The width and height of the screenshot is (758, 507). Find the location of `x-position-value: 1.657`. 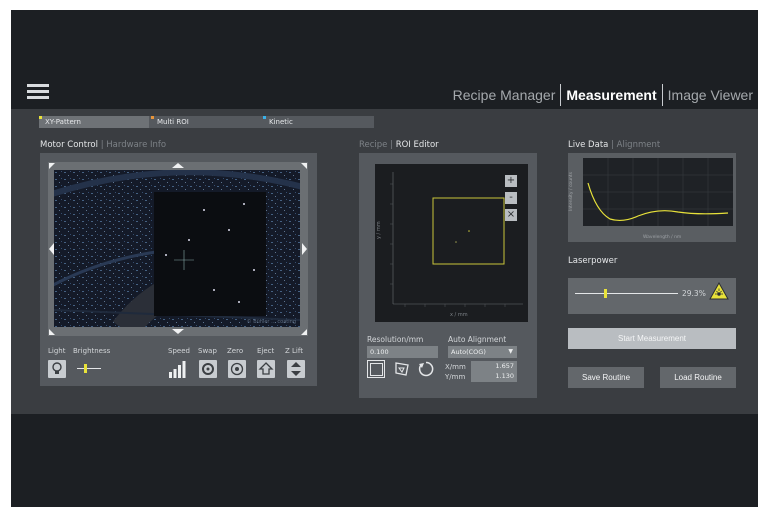

x-position-value: 1.657 is located at coordinates (504, 366).